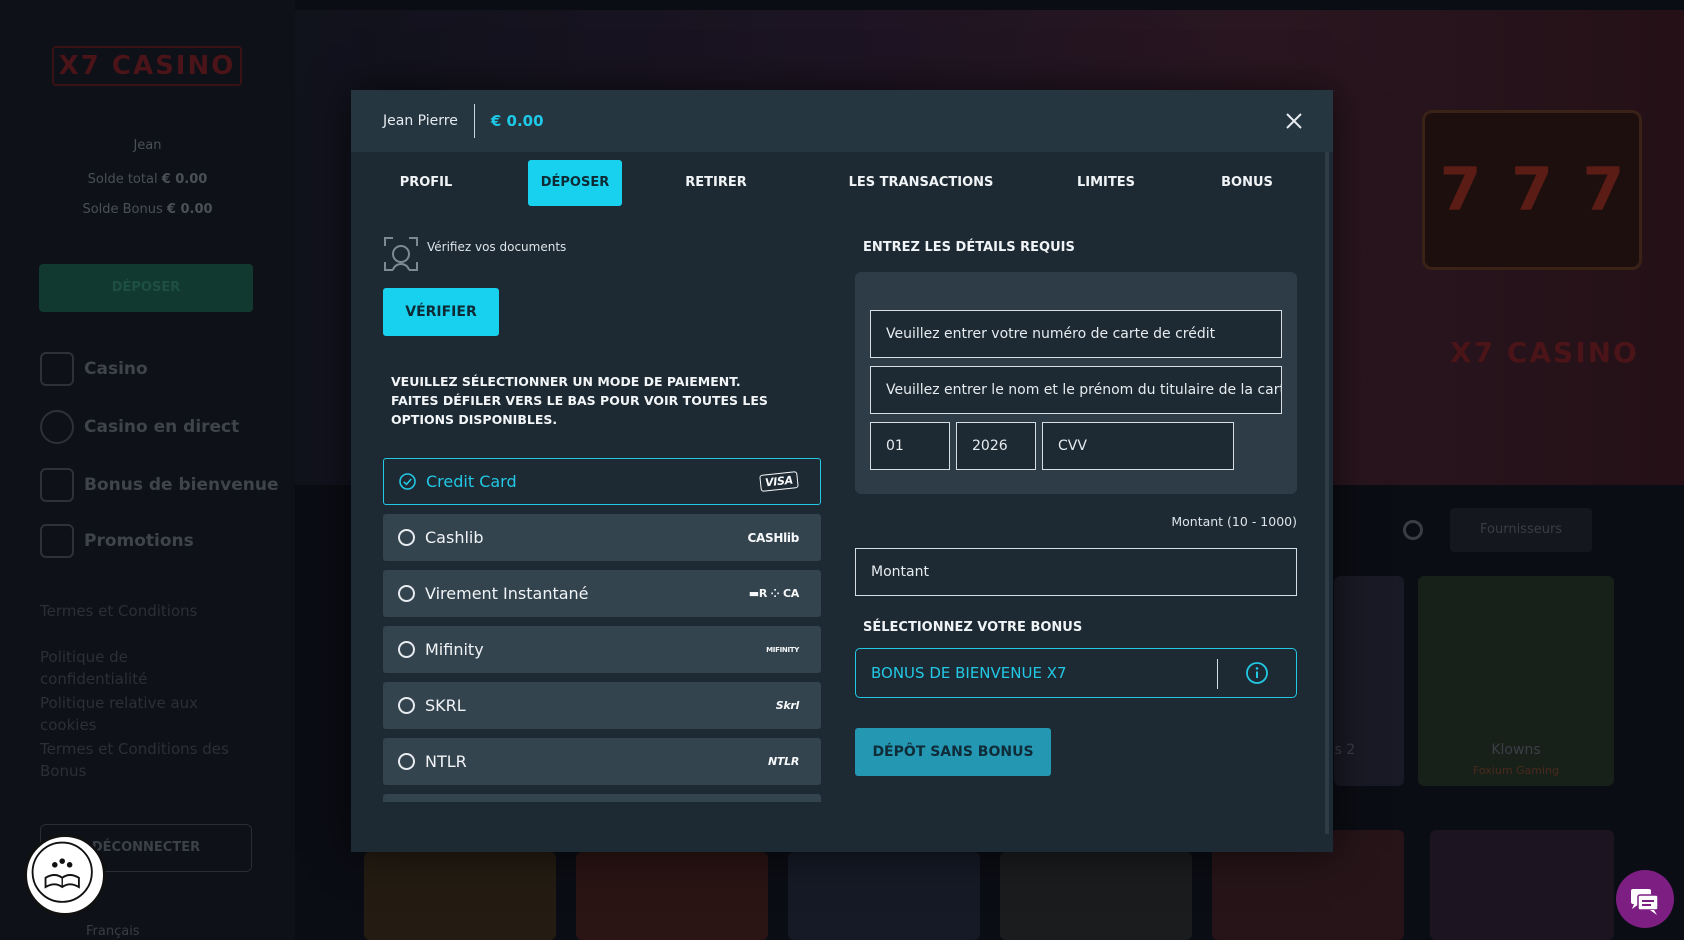 The height and width of the screenshot is (940, 1684). What do you see at coordinates (1345, 750) in the screenshot?
I see `game-tile-name: s 2` at bounding box center [1345, 750].